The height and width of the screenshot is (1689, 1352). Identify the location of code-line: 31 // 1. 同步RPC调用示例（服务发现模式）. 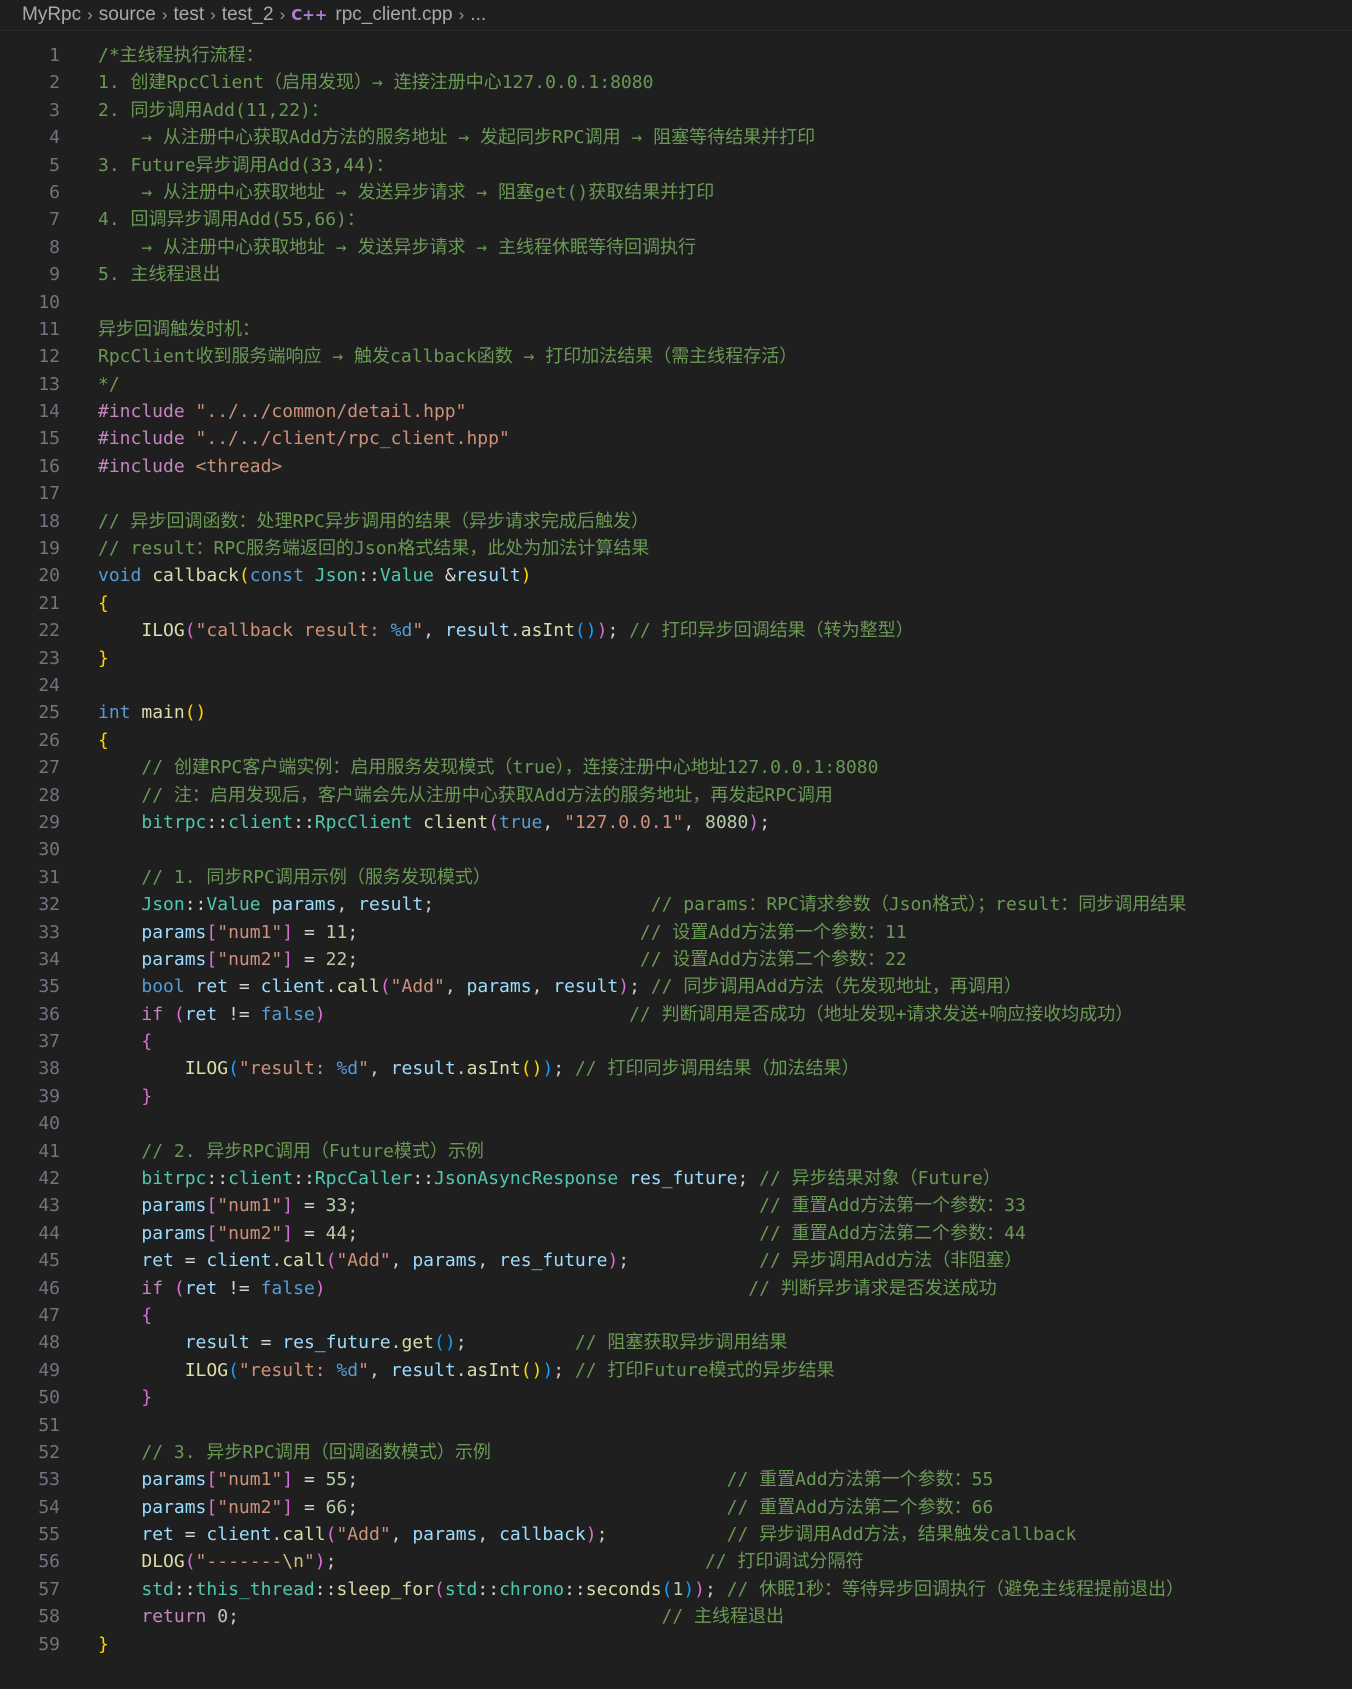
(676, 877).